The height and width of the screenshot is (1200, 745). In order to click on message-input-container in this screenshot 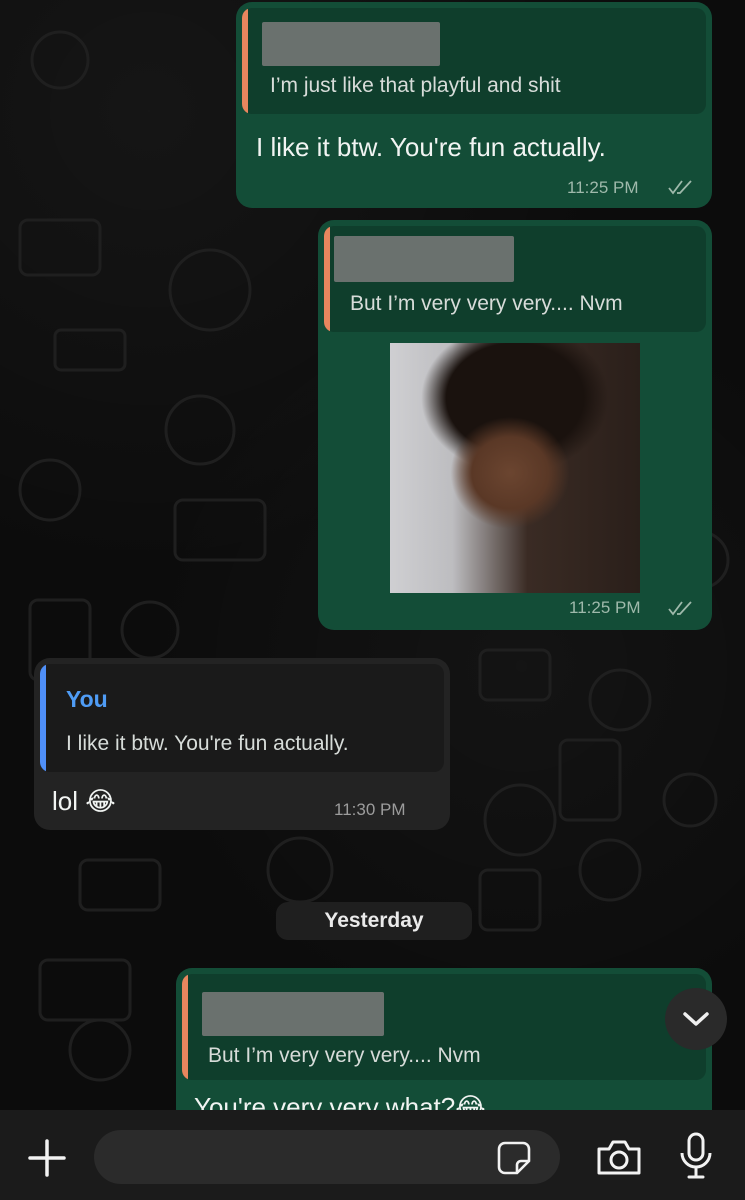, I will do `click(327, 1157)`.